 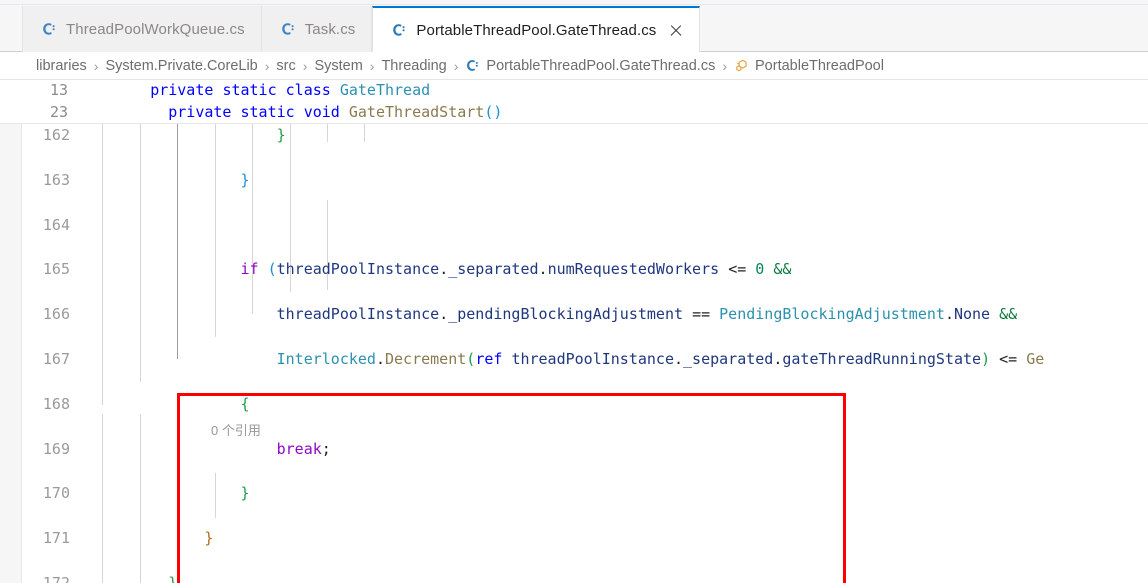 What do you see at coordinates (574, 577) in the screenshot?
I see `code-line-172: 172 }` at bounding box center [574, 577].